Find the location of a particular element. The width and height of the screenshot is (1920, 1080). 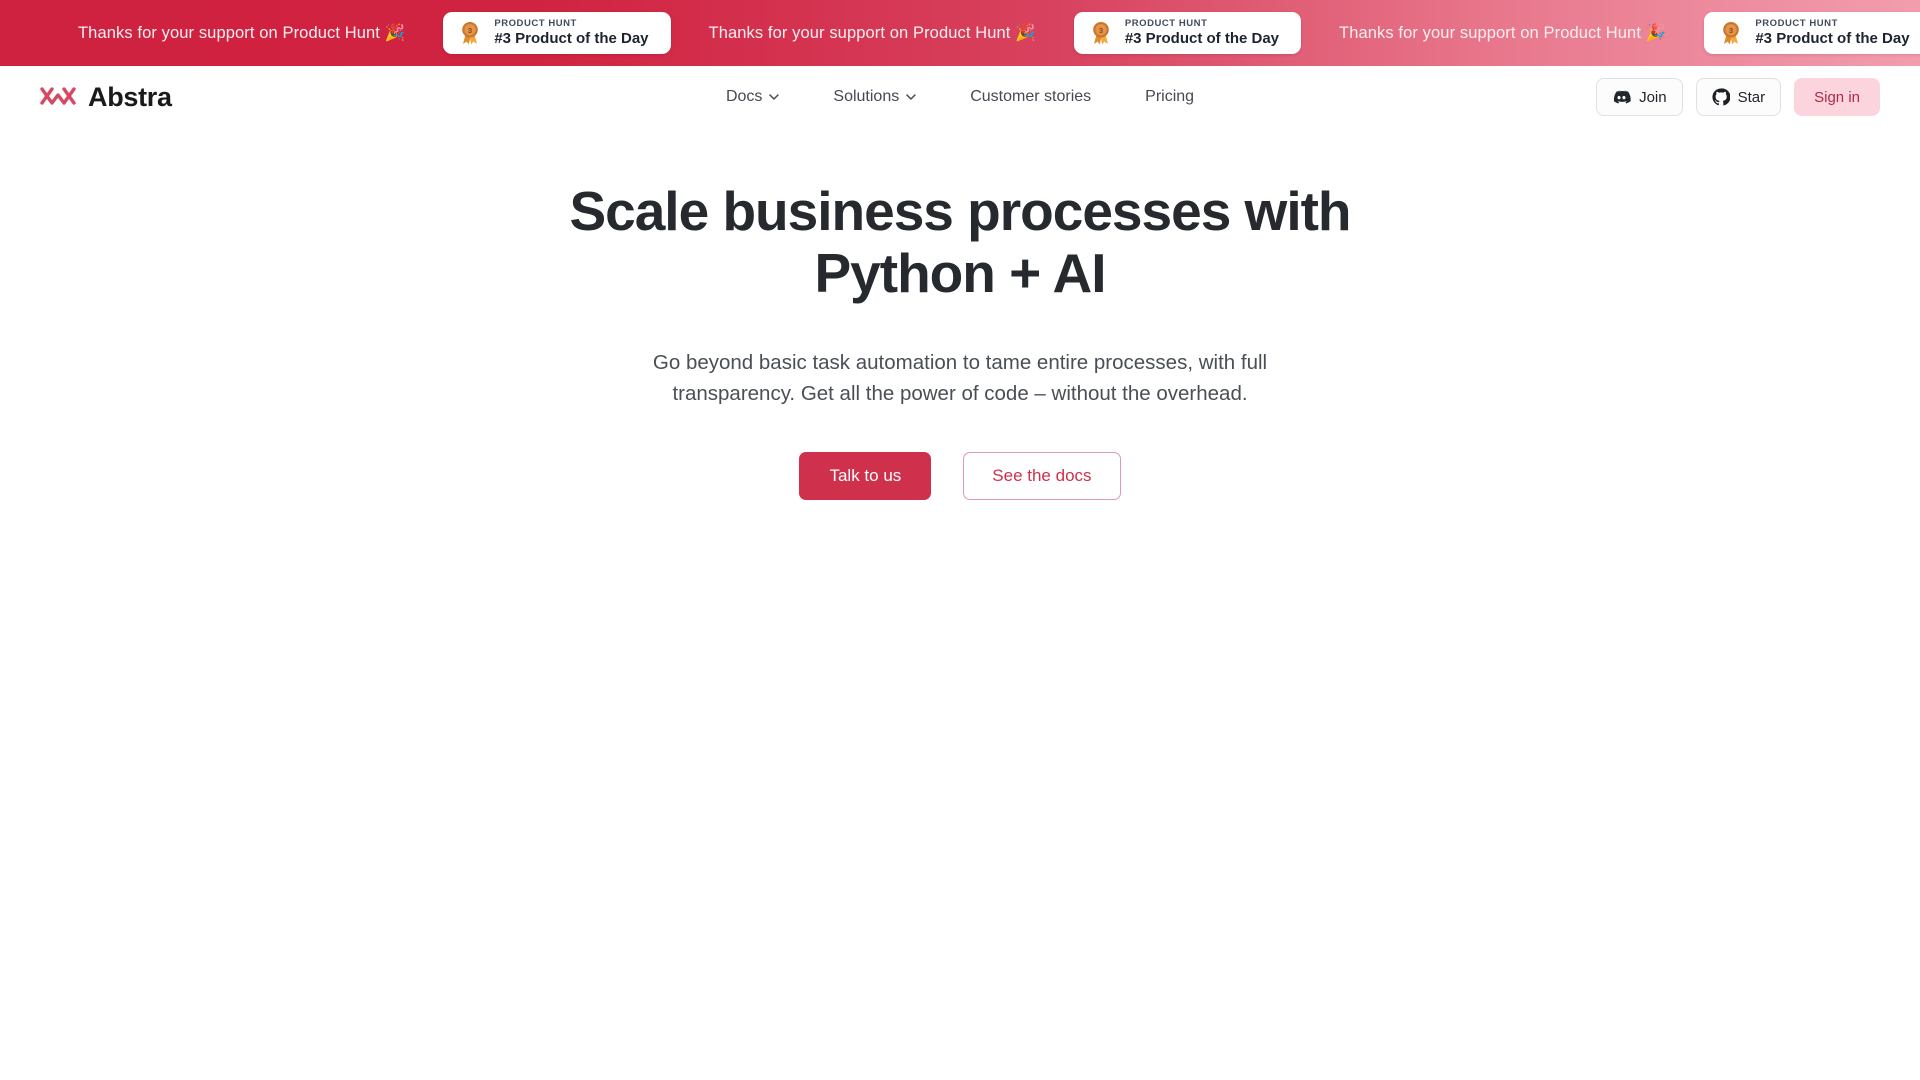

navbar-actions: Join Star Sign in is located at coordinates (1738, 97).